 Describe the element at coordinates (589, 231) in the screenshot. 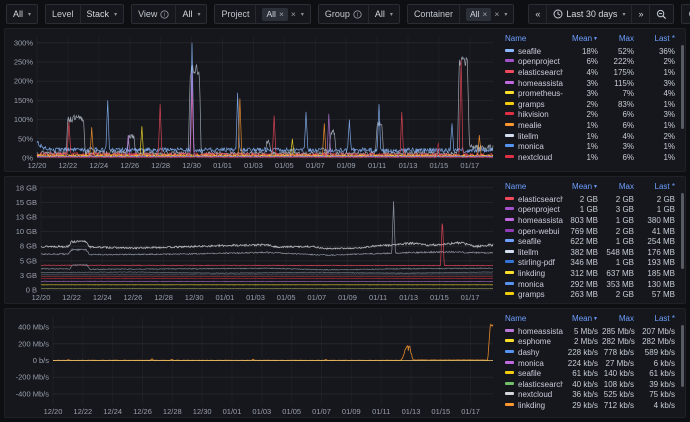

I see `legend-row: open-webui 769 MB 2 GB 41 MB` at that location.